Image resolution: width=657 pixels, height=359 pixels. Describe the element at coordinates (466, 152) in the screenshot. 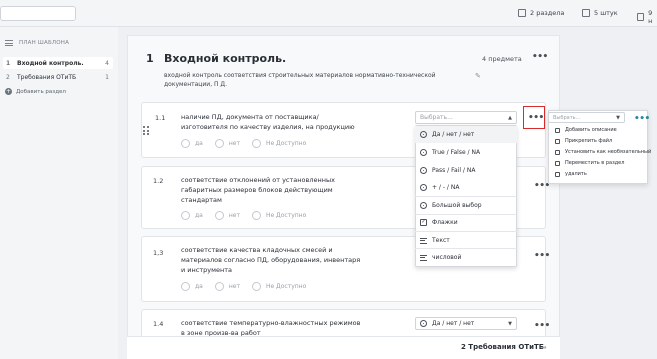

I see `dropdown-item: True / False / NA` at that location.